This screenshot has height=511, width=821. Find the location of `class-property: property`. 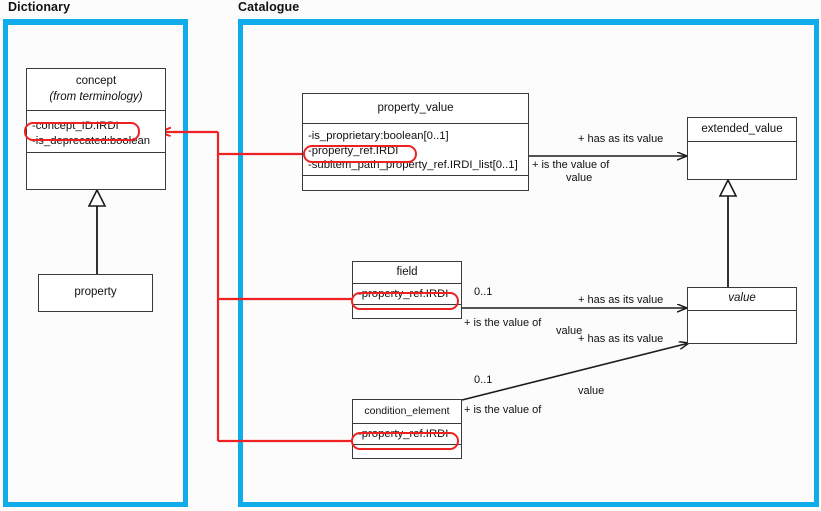

class-property: property is located at coordinates (95, 293).